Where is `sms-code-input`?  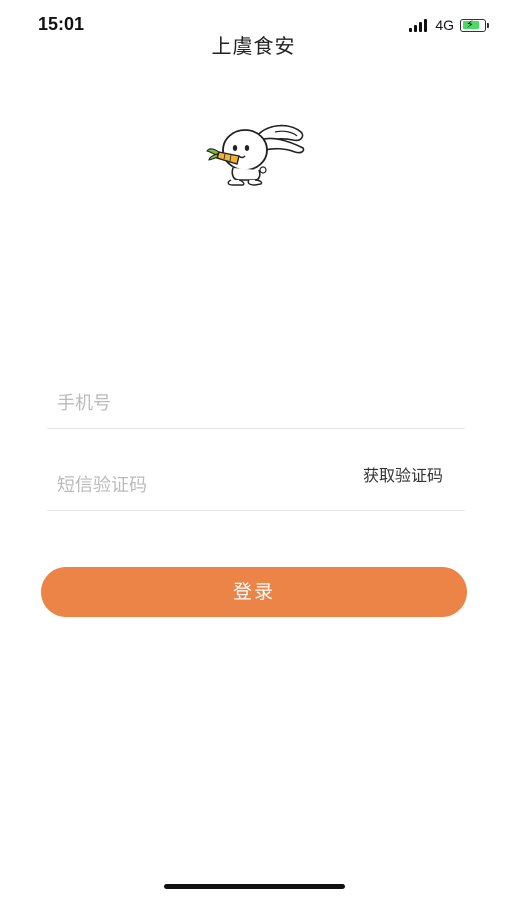 sms-code-input is located at coordinates (187, 485).